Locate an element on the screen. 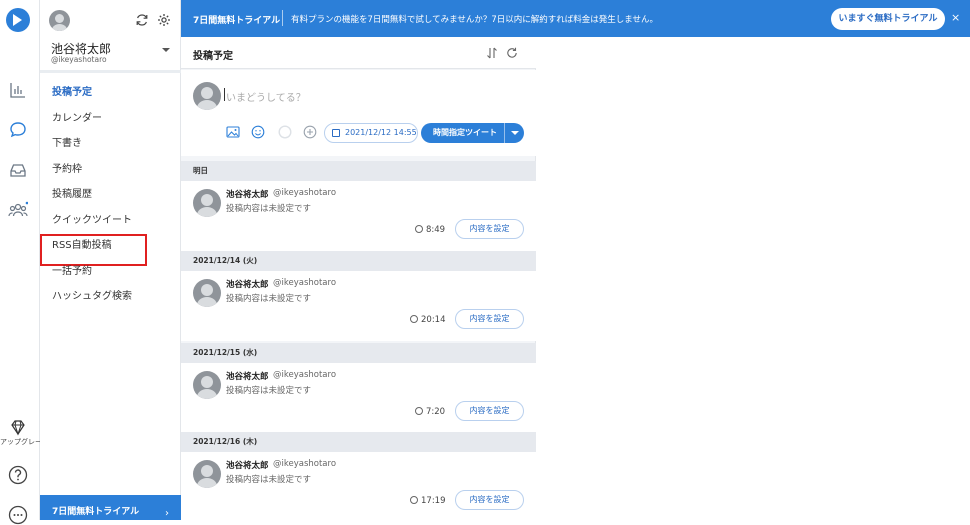  post-time-value: 7:20 is located at coordinates (436, 412).